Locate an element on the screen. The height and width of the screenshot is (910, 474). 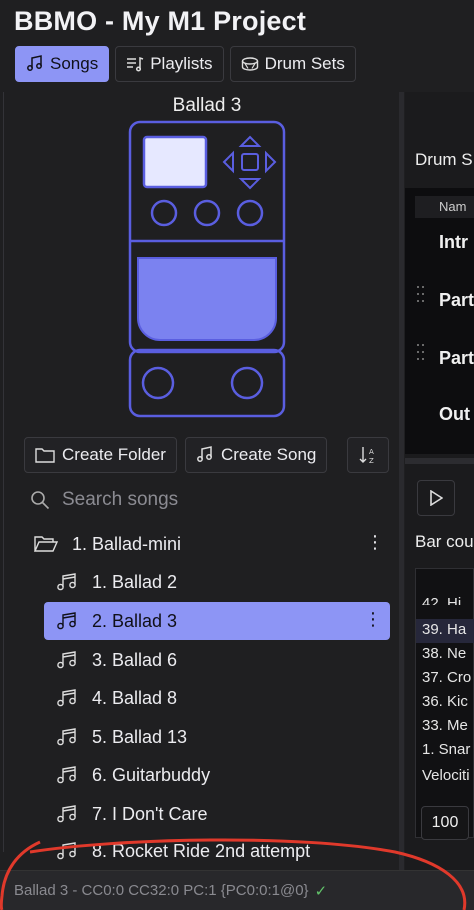
tab-playlists: Playlists is located at coordinates (169, 64).